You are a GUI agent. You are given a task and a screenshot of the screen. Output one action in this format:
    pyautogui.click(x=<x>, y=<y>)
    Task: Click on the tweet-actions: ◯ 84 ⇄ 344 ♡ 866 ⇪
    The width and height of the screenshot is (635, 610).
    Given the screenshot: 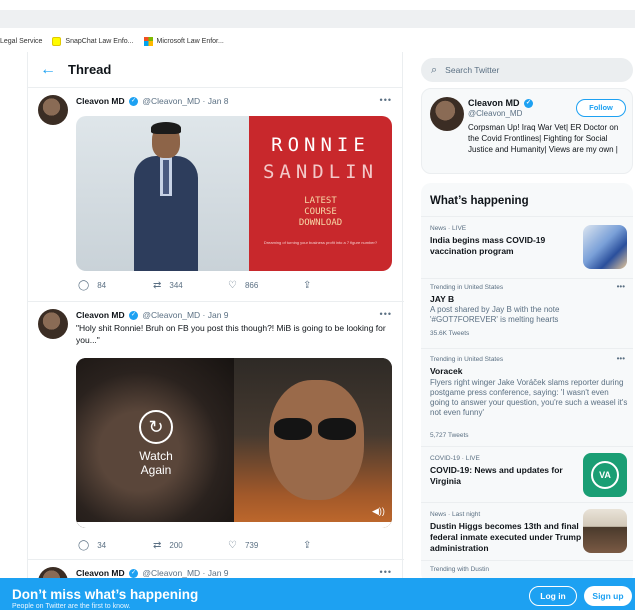 What is the action you would take?
    pyautogui.click(x=228, y=285)
    